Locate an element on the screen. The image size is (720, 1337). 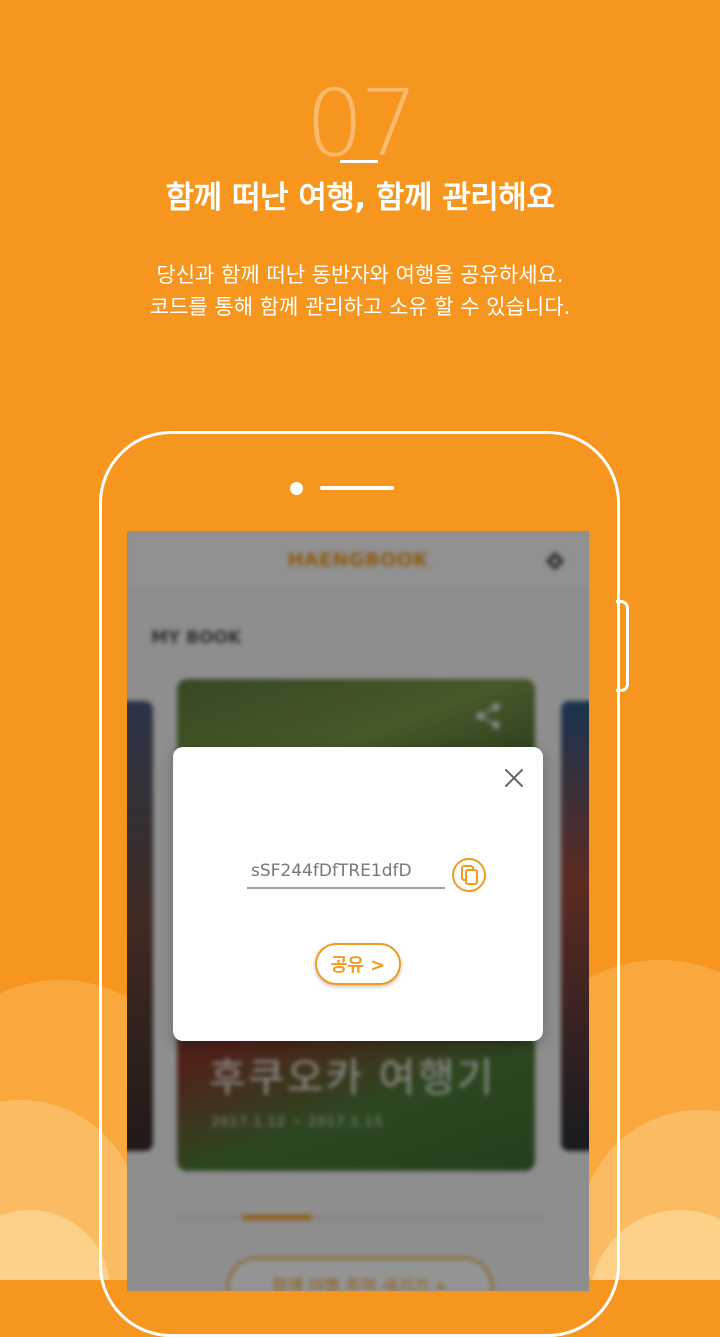
page-headline: 함께 떠난 여행, 함께 관리해요 is located at coordinates (360, 198).